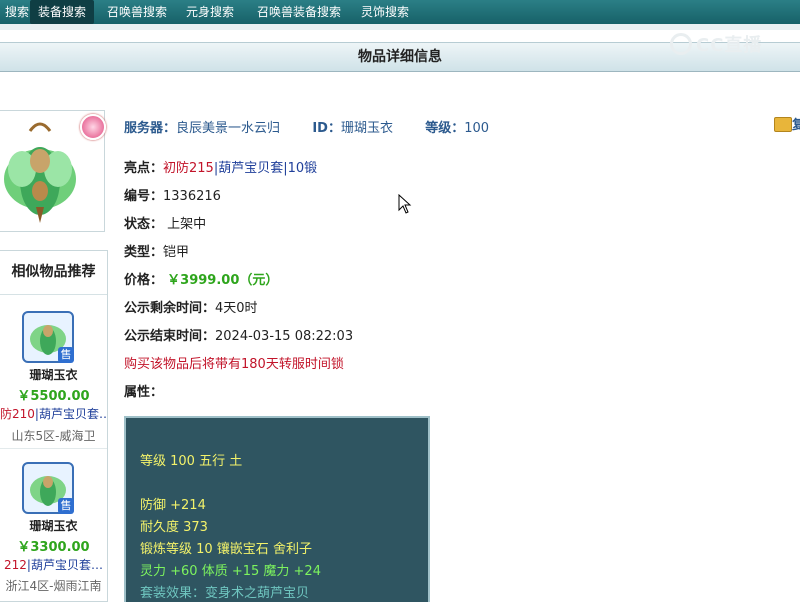 This screenshot has width=800, height=602. Describe the element at coordinates (302, 168) in the screenshot. I see `highlight-forge: 10锻` at that location.